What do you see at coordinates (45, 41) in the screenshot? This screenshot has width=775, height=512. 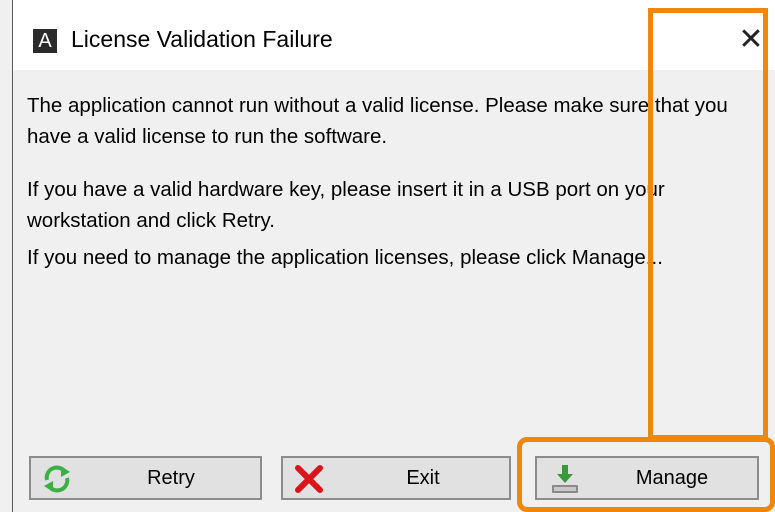 I see `app-logo-icon: A` at bounding box center [45, 41].